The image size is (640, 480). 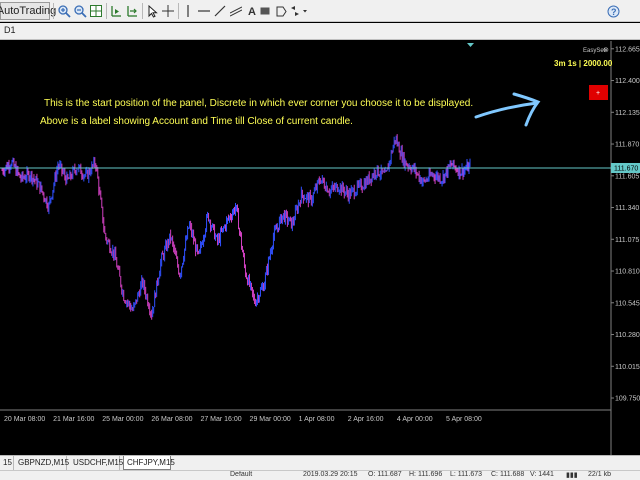 What do you see at coordinates (626, 168) in the screenshot?
I see `current-price-label: 111.670` at bounding box center [626, 168].